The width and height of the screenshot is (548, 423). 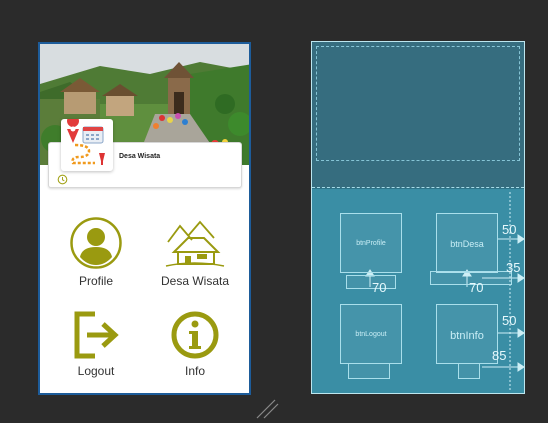 I want to click on blueprint-btn-logout-label: btnLogout, so click(x=371, y=334).